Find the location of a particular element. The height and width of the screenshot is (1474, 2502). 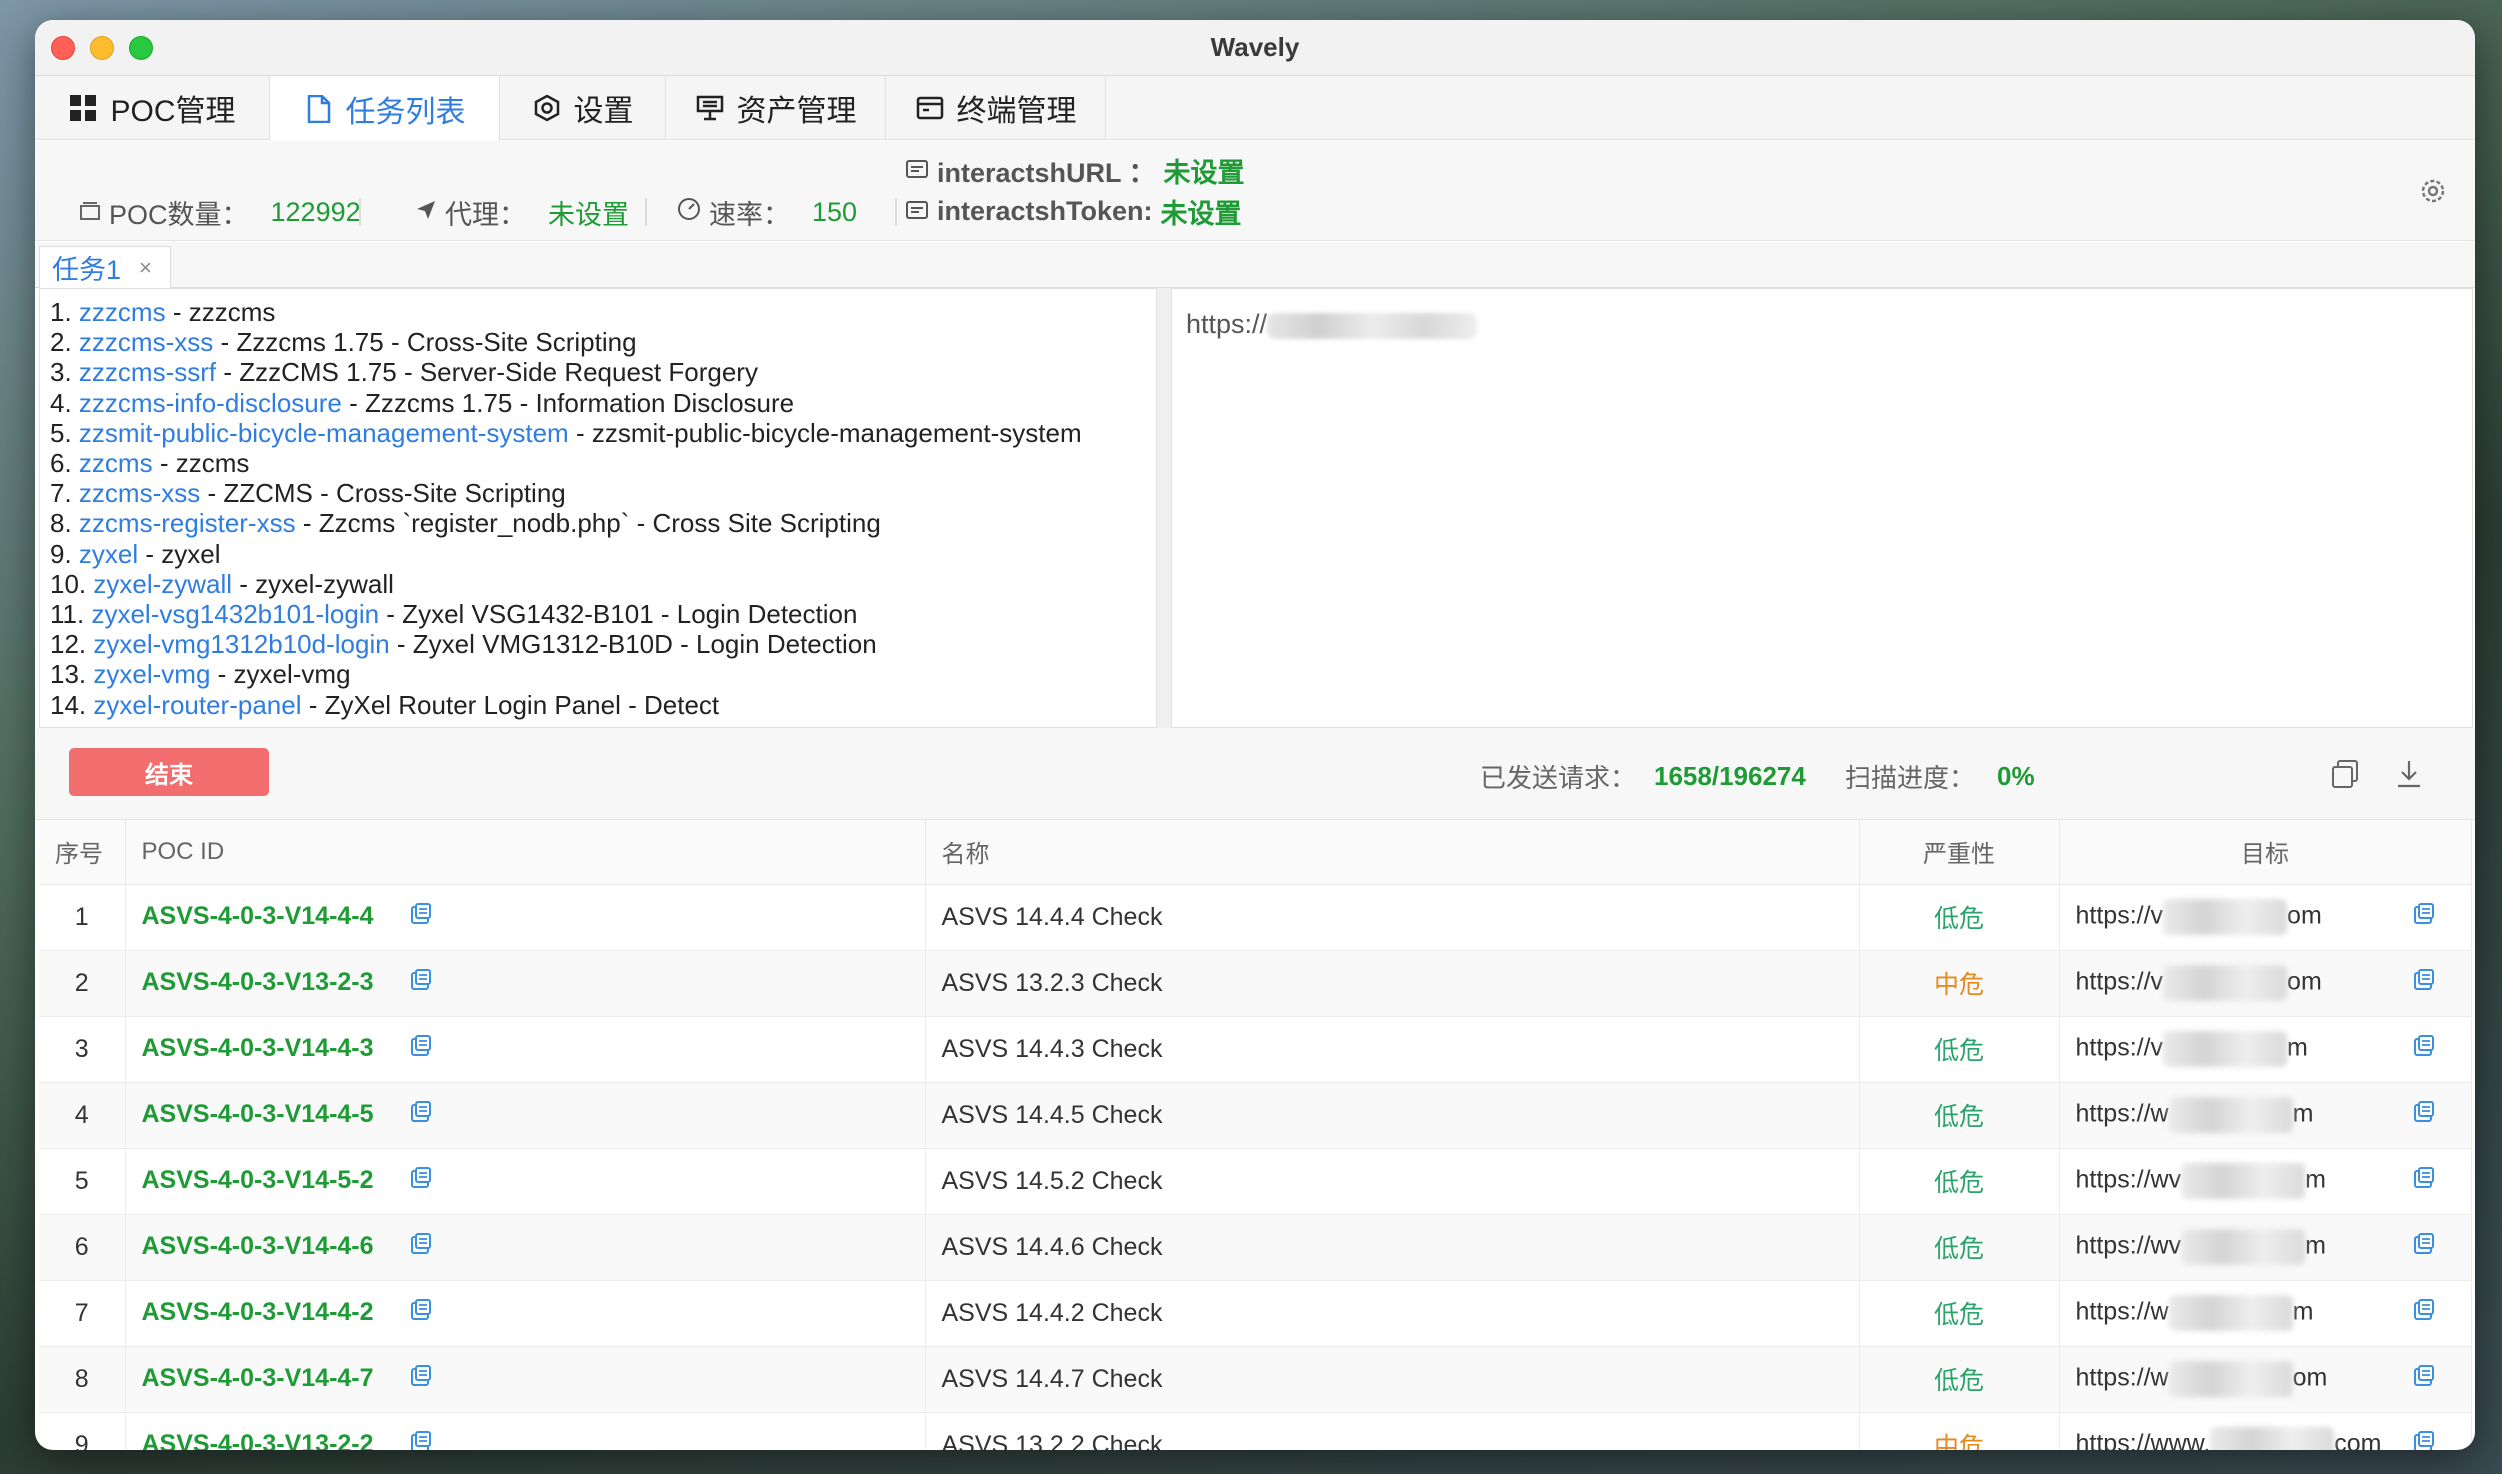

interactsh-token-label: interactshToken: is located at coordinates (1045, 211).